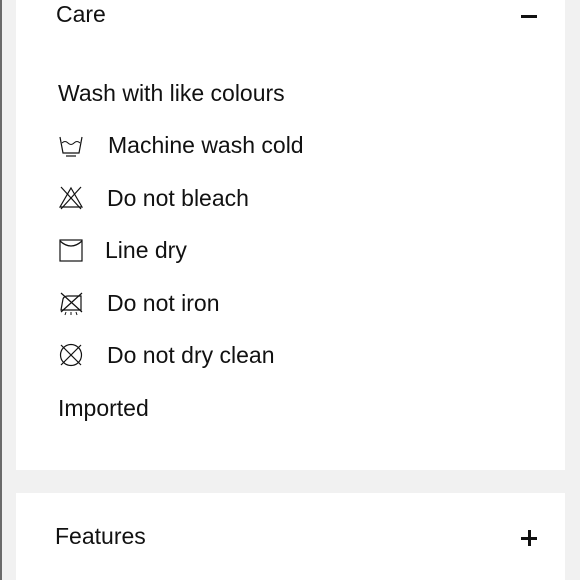  I want to click on machine-wash-cold-icon, so click(71, 146).